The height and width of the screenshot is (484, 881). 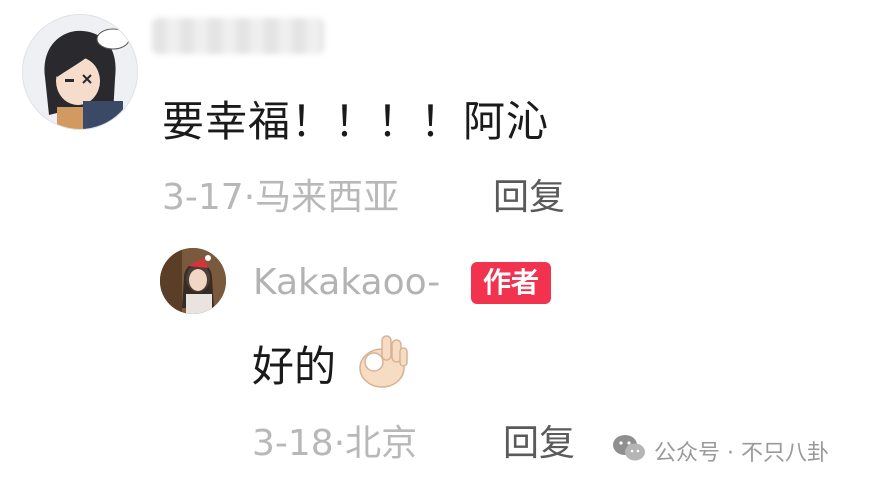 I want to click on wechat-icon, so click(x=629, y=451).